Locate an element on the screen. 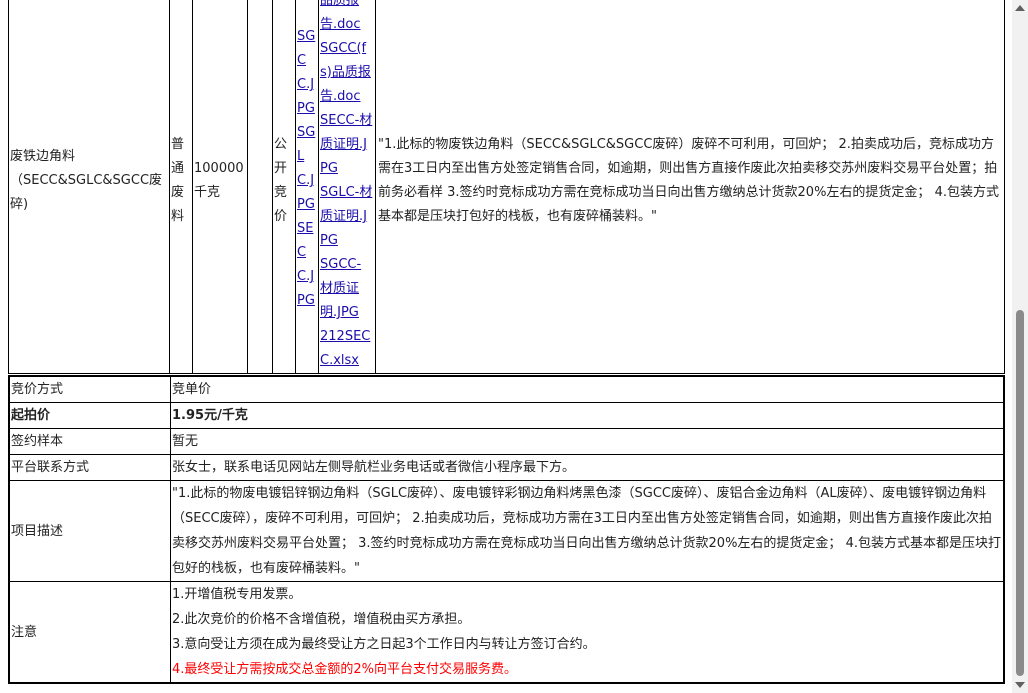 Image resolution: width=1028 pixels, height=693 pixels. table-row: 签约样本 暂无 is located at coordinates (506, 441).